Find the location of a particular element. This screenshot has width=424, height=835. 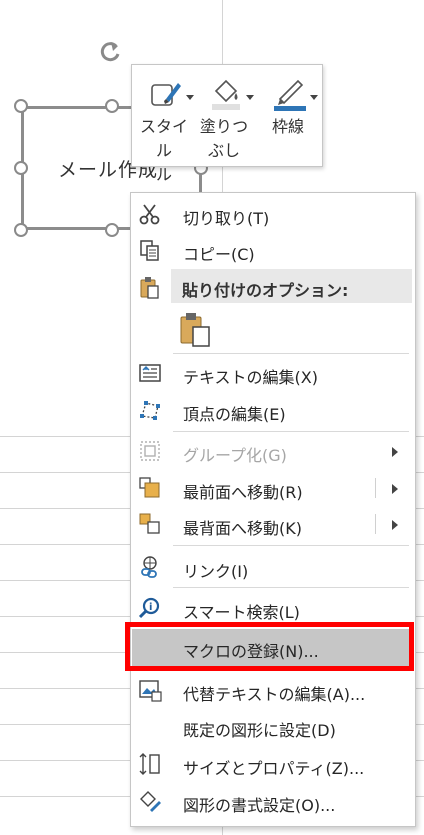

shape-style-button: スタイル ル is located at coordinates (165, 127).